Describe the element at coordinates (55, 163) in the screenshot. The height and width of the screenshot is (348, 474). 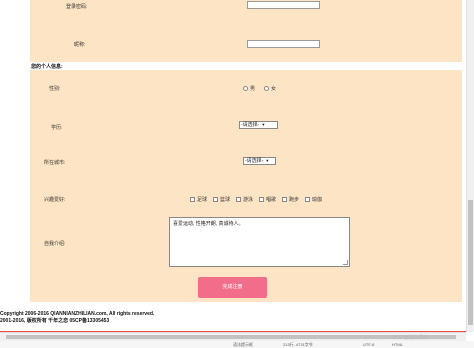
I see `city-label: 所在城市:` at that location.